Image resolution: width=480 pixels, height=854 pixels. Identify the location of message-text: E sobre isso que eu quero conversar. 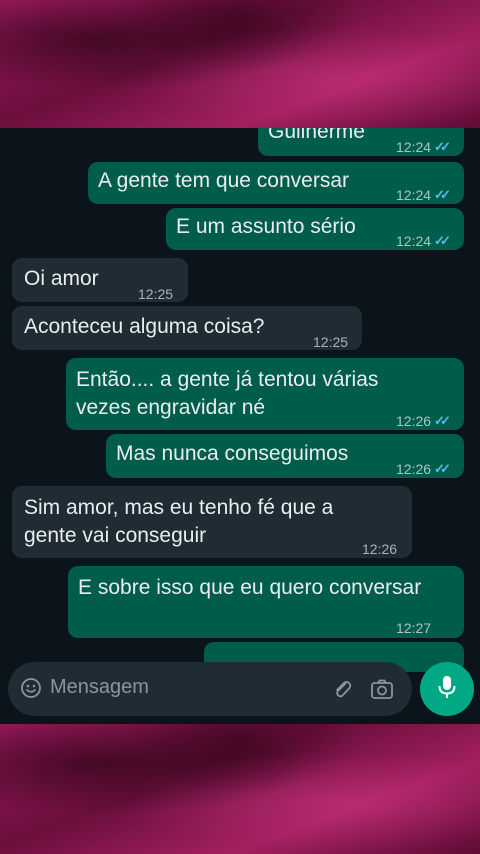
(250, 587).